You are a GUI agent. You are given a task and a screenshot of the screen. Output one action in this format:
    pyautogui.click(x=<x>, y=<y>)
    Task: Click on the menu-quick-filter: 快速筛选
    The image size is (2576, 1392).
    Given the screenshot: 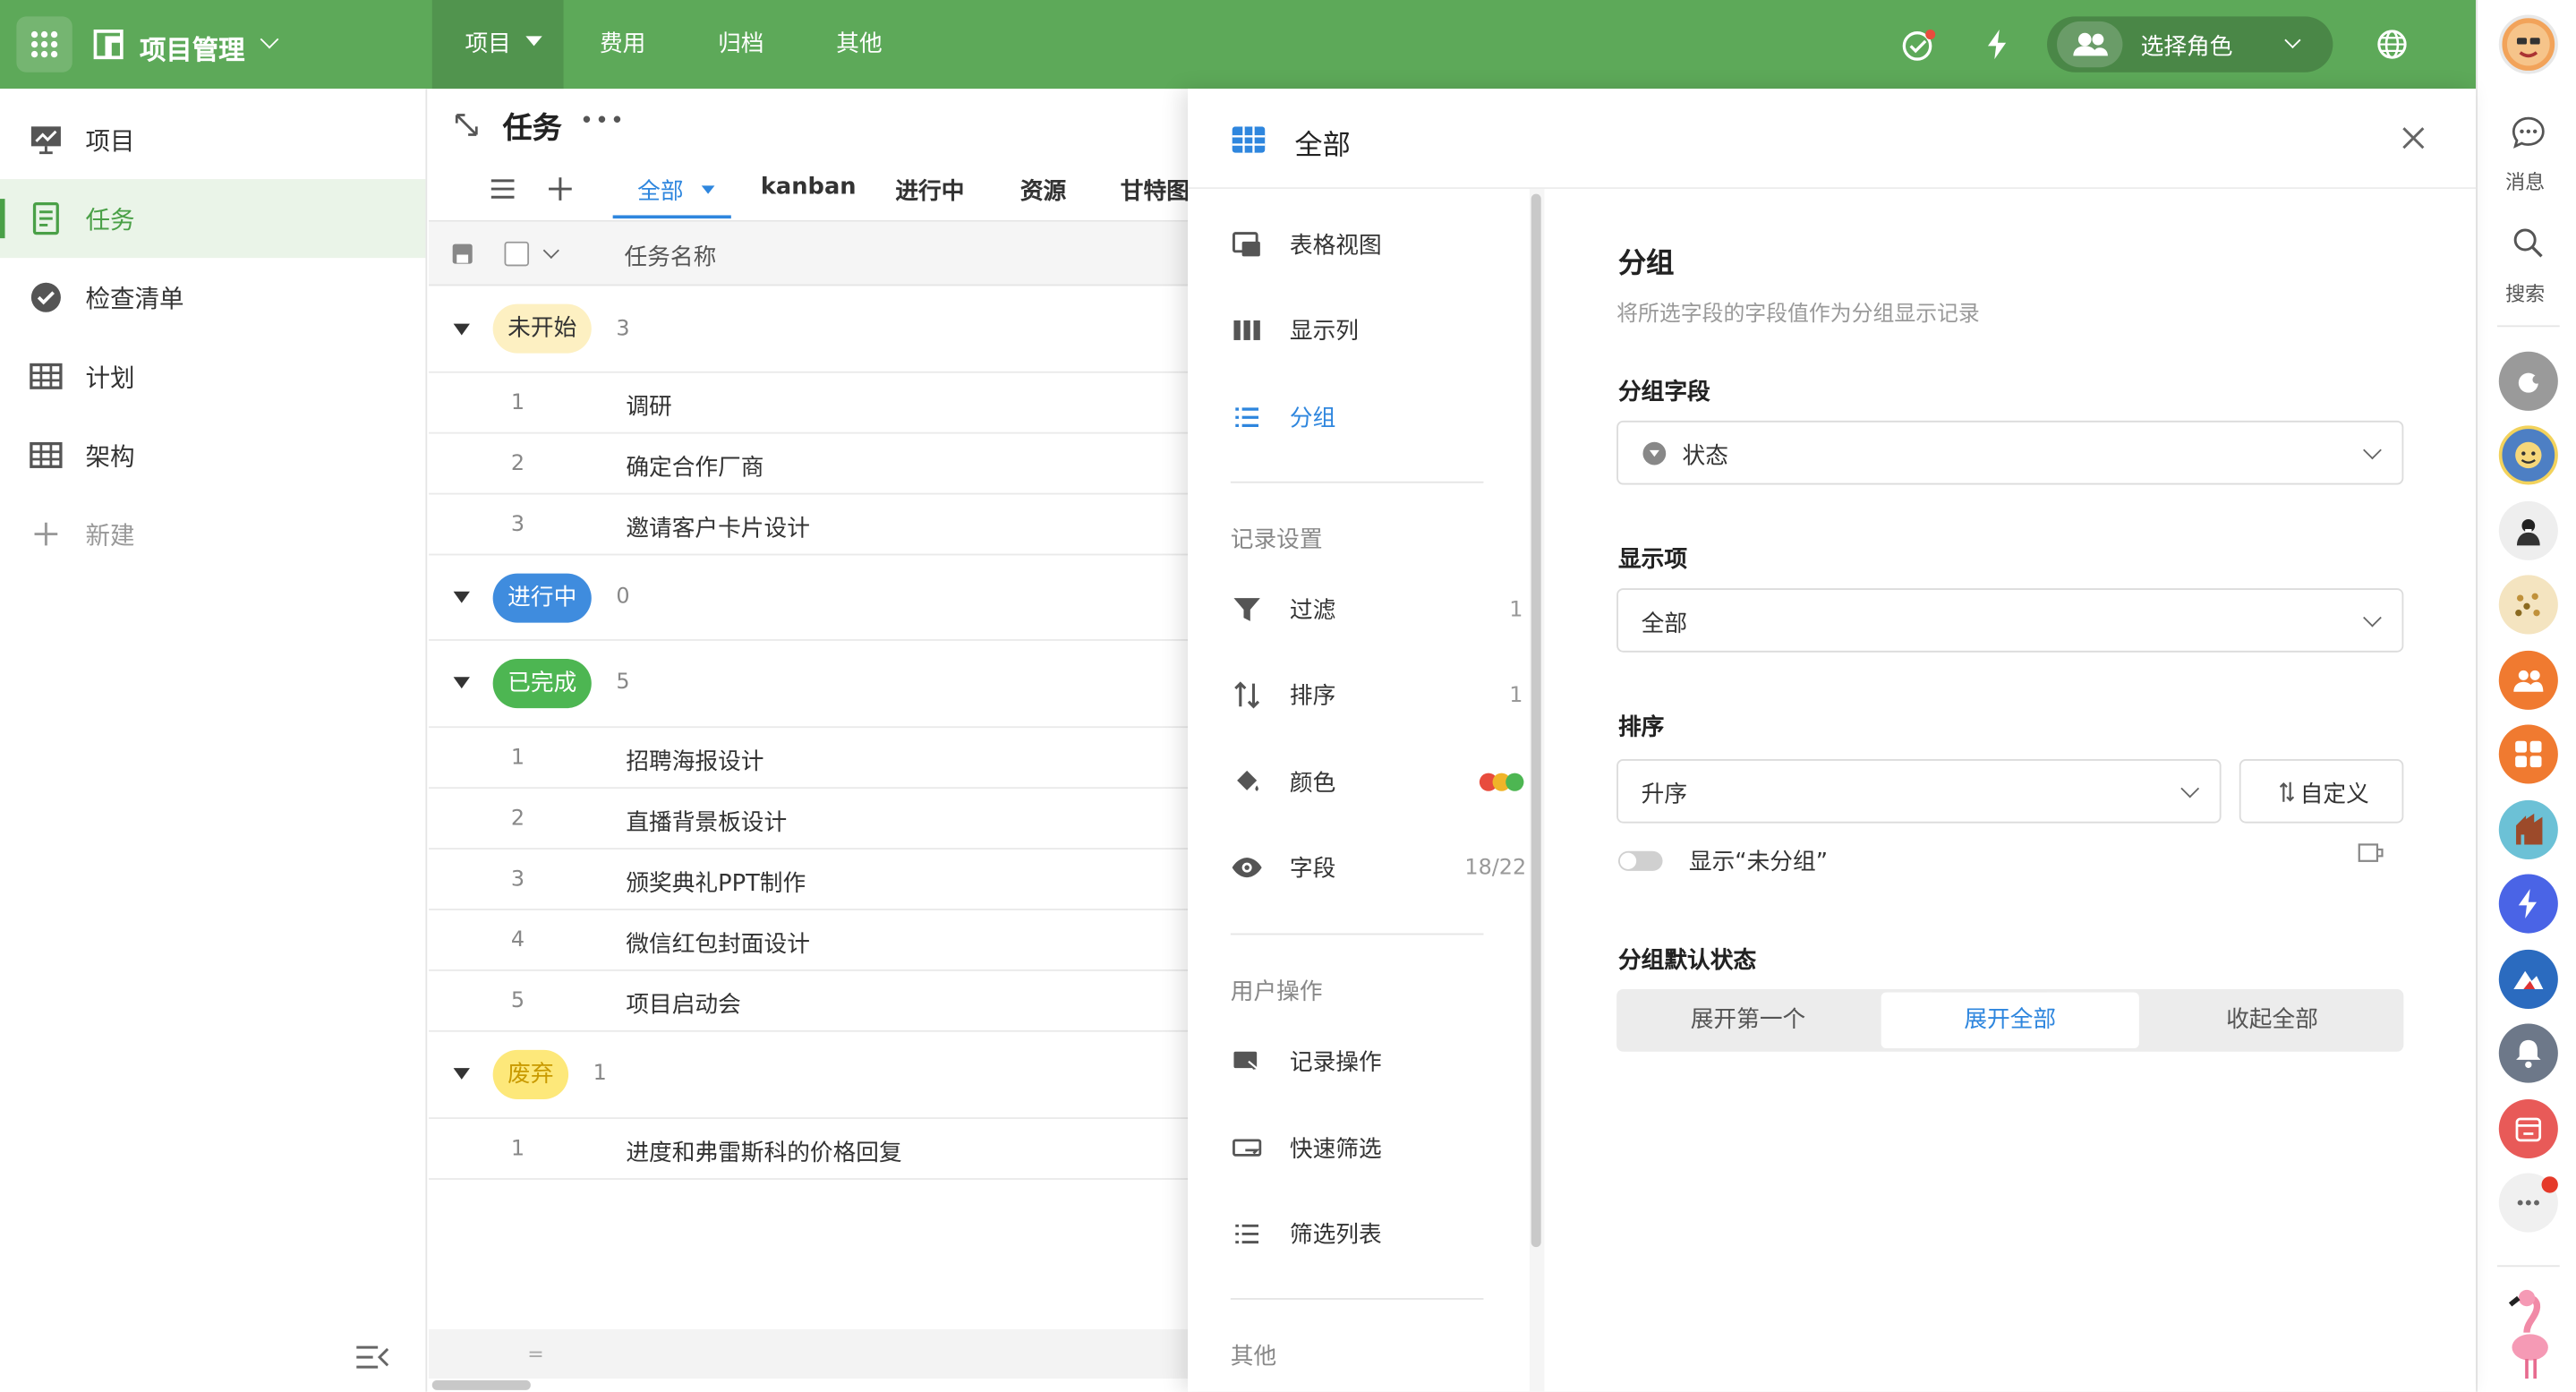 What is the action you would take?
    pyautogui.click(x=1306, y=1148)
    